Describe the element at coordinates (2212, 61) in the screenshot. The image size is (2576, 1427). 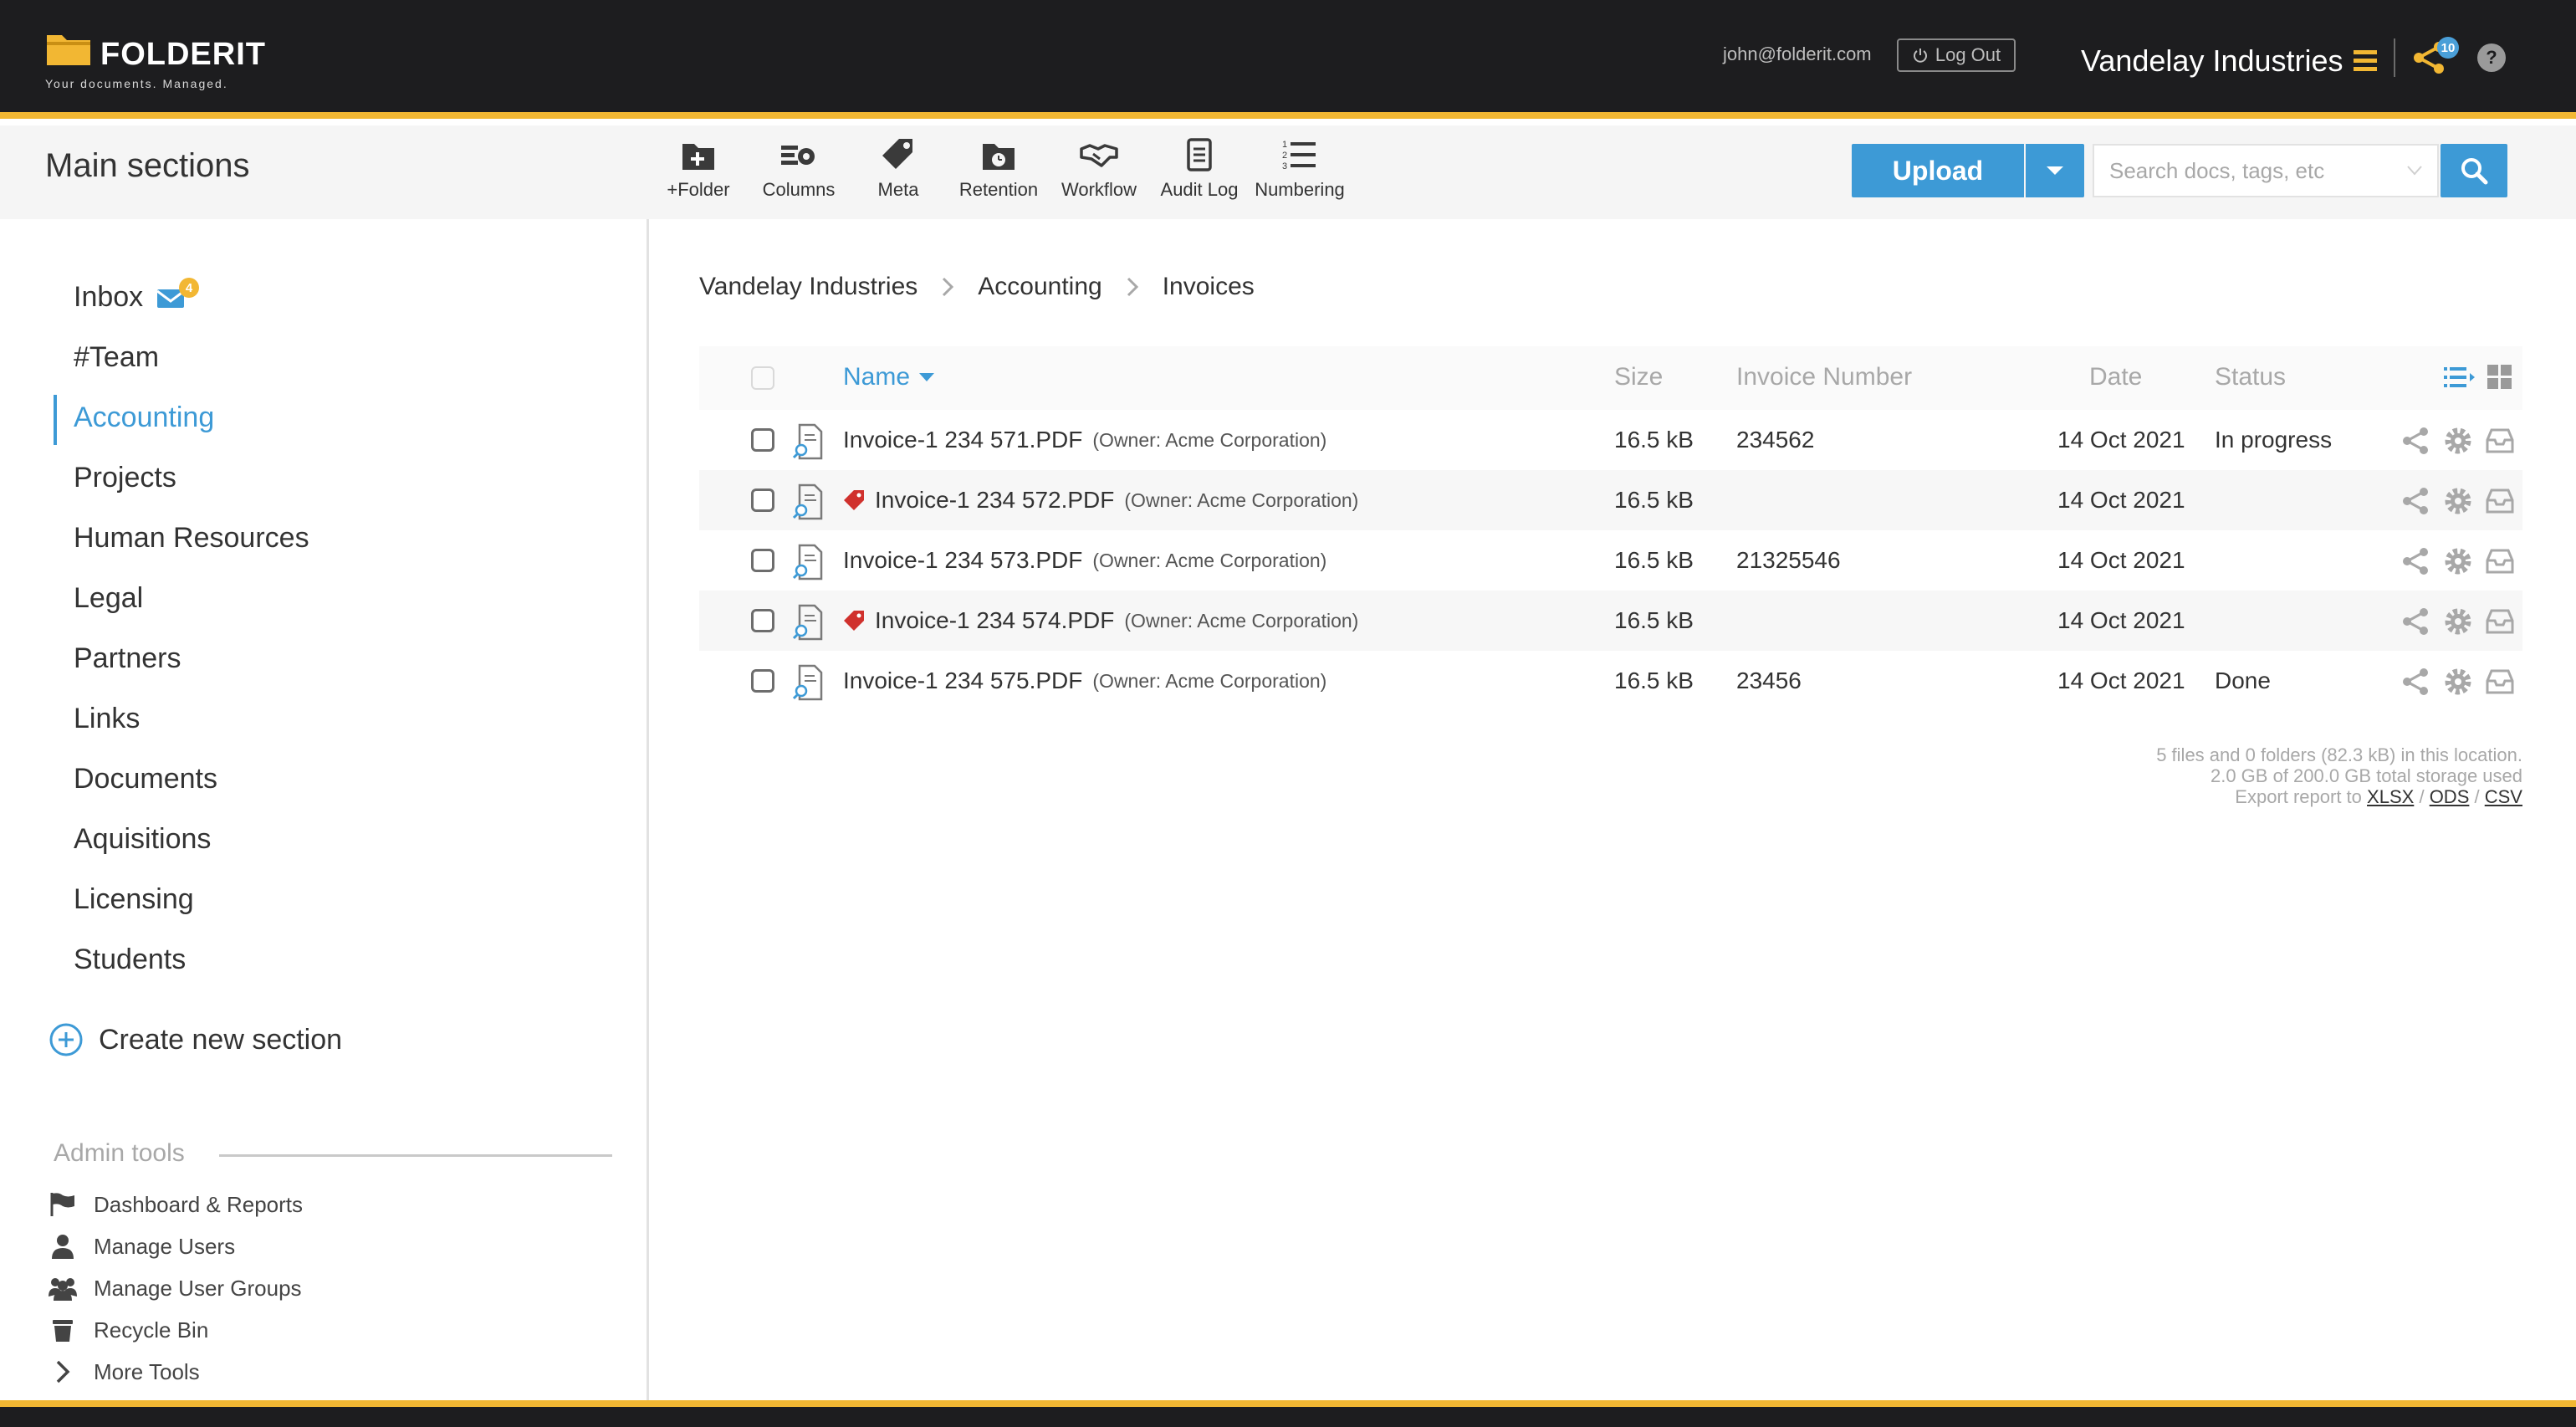
I see `organization-name: Vandelay Industries` at that location.